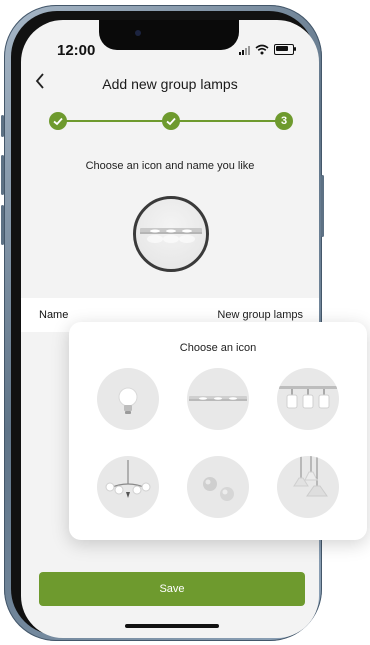 The image size is (370, 645). I want to click on status-icons, so click(267, 49).